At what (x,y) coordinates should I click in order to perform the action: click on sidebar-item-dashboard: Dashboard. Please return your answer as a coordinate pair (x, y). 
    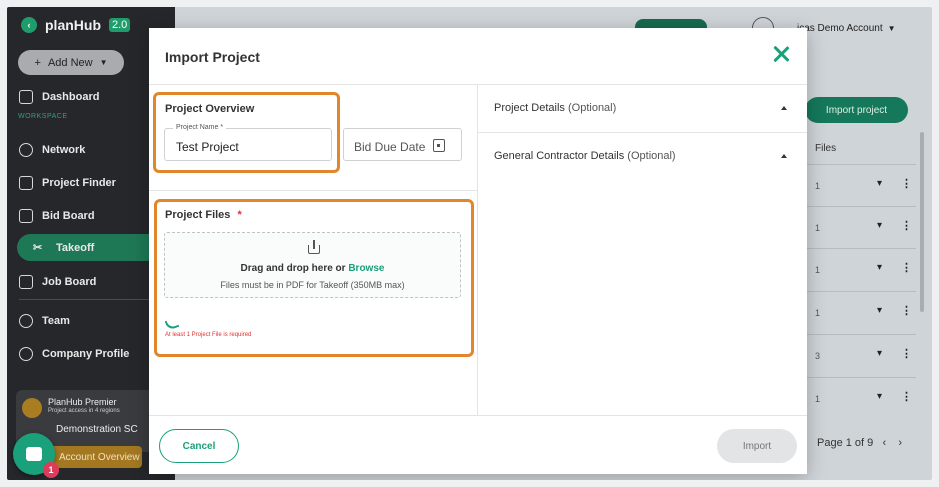
    Looking at the image, I should click on (59, 97).